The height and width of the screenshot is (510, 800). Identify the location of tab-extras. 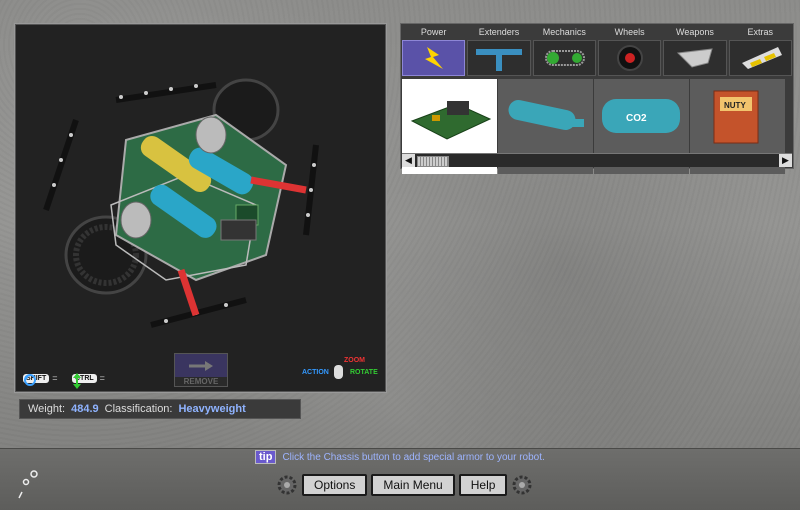
(760, 58).